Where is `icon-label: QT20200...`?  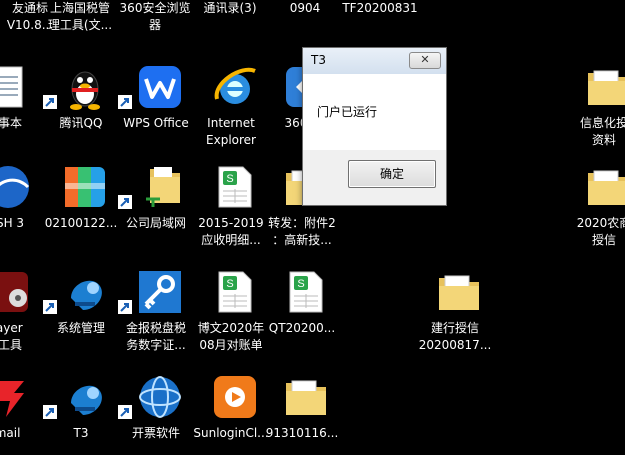 icon-label: QT20200... is located at coordinates (302, 328).